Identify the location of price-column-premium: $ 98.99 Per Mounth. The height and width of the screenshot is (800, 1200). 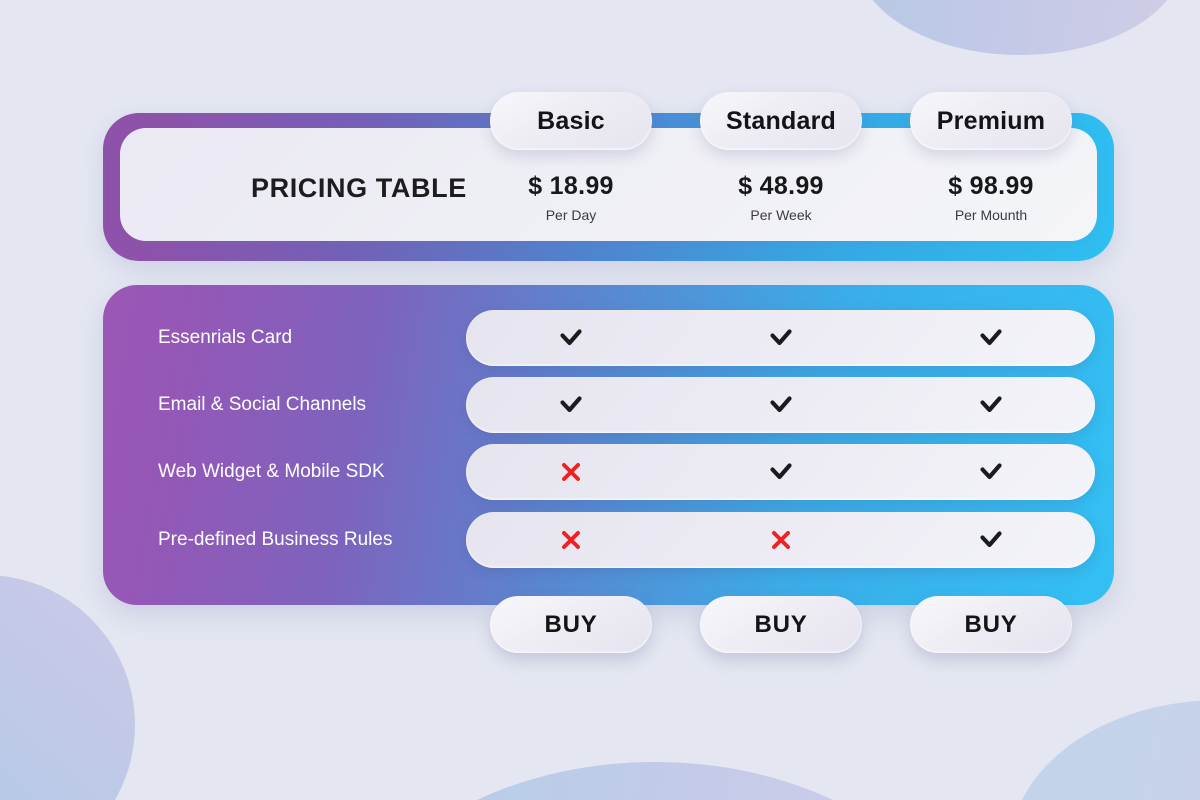
(991, 197).